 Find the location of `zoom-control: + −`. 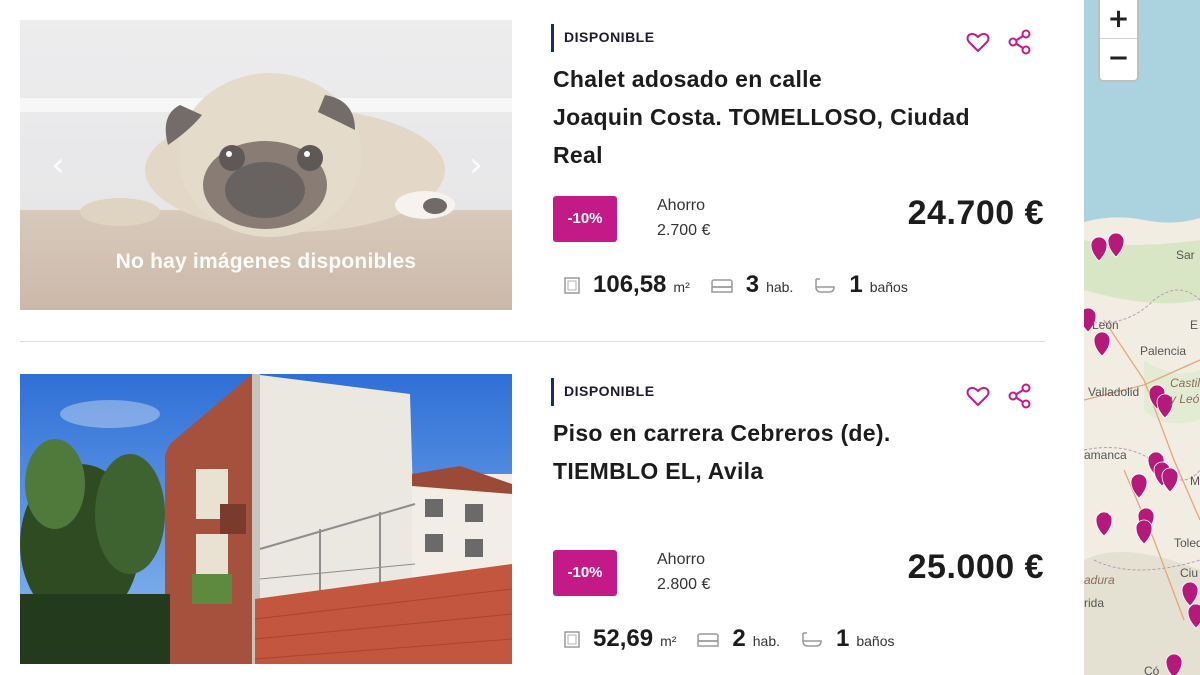

zoom-control: + − is located at coordinates (1118, 41).